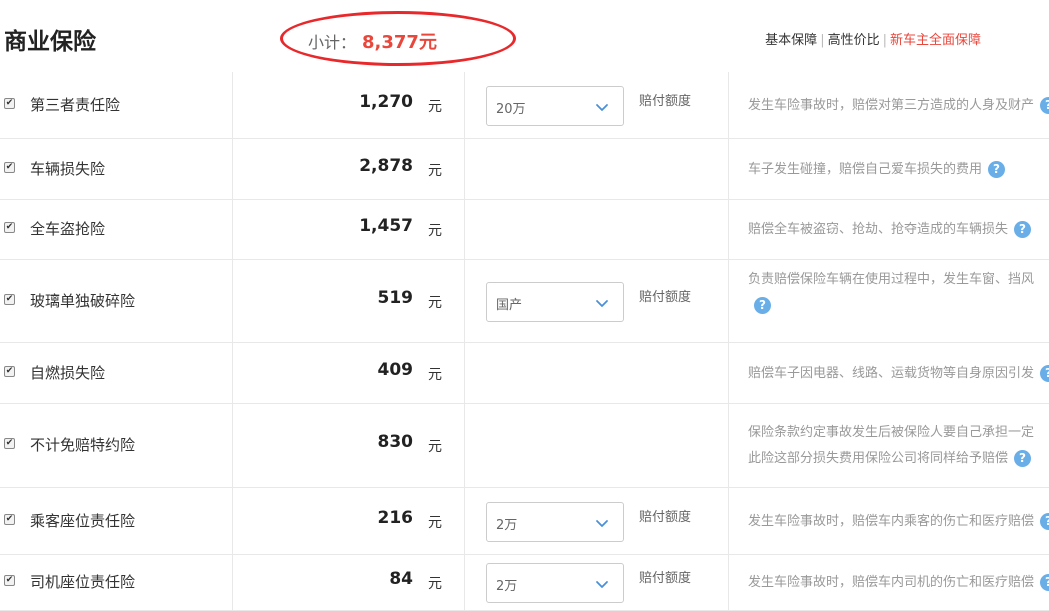 This screenshot has height=611, width=1049. Describe the element at coordinates (524, 36) in the screenshot. I see `header: 商业保险 小计： 8,377元 基本保障 | 高性价比 | 新车主全面保障` at that location.